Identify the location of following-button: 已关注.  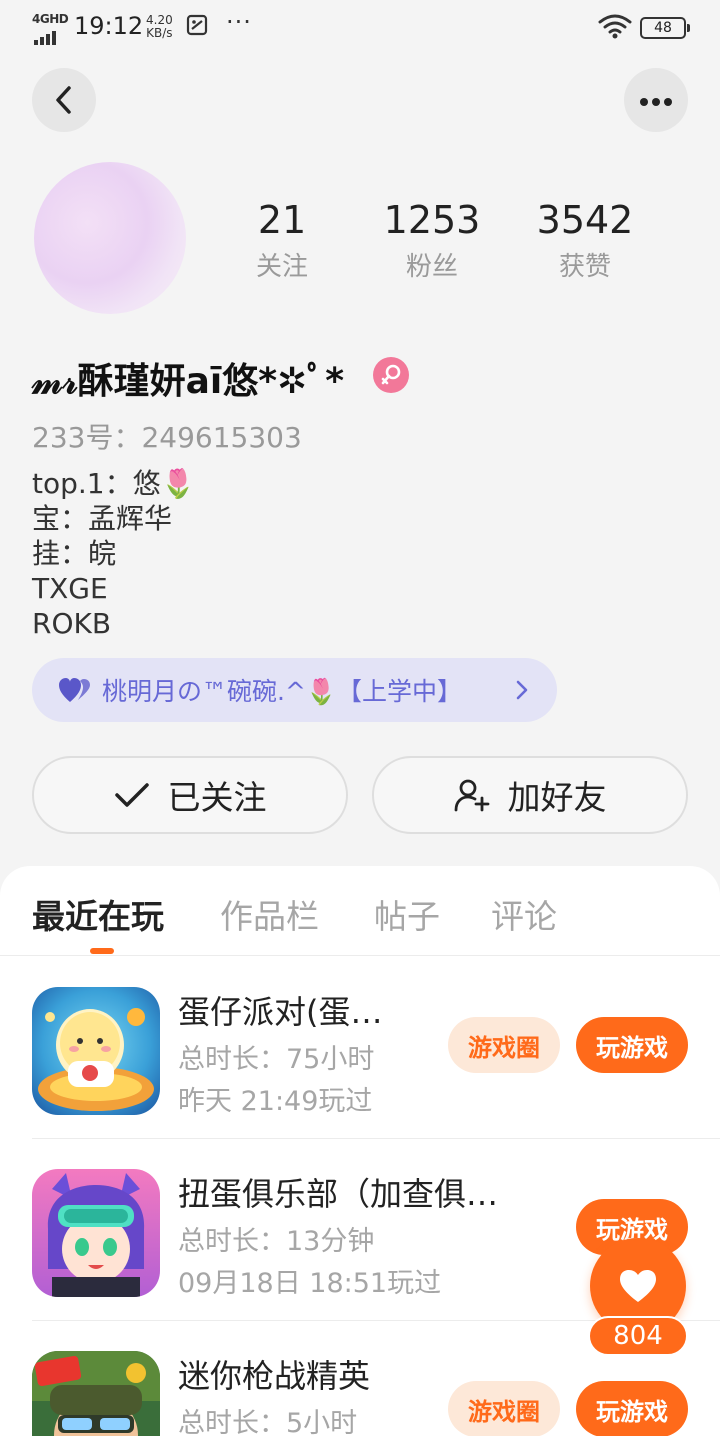
(190, 795).